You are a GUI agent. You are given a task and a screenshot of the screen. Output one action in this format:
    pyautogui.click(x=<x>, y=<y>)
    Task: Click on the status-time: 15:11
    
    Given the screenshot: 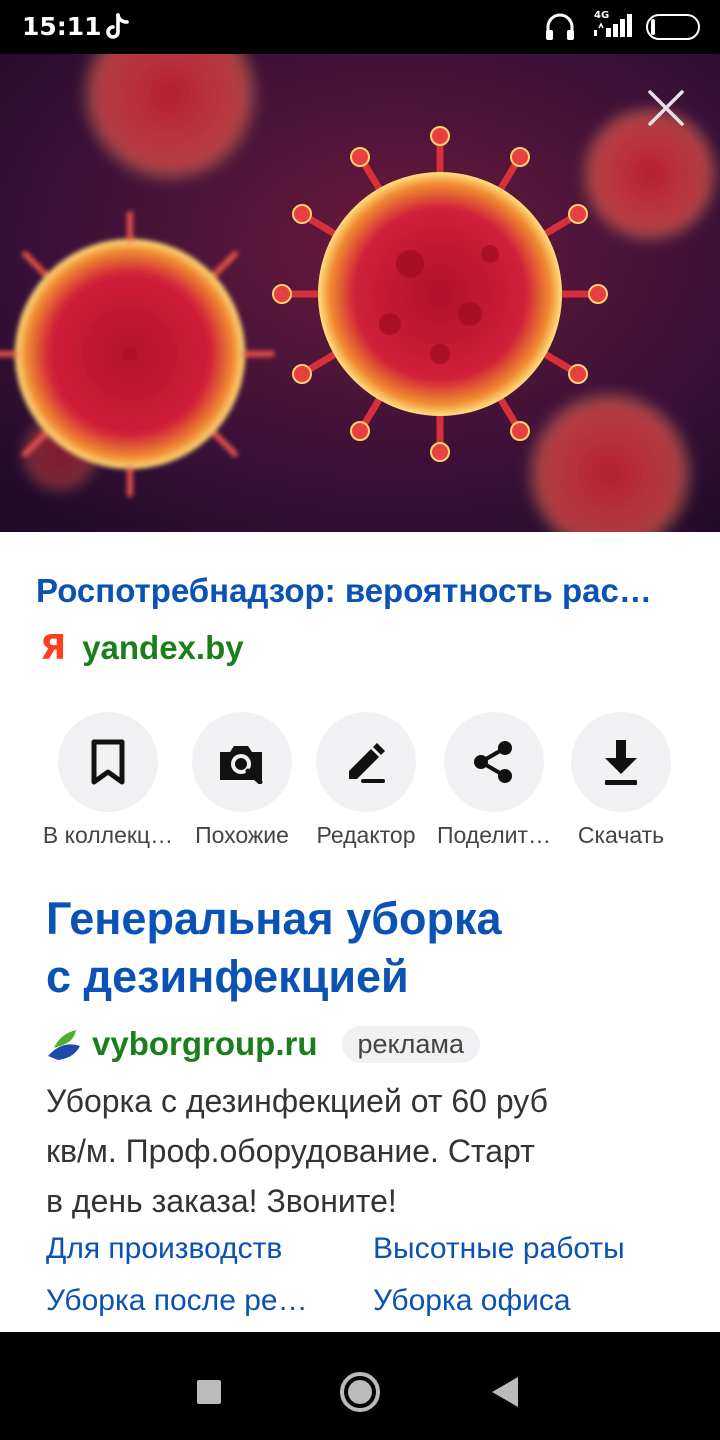 What is the action you would take?
    pyautogui.click(x=62, y=26)
    